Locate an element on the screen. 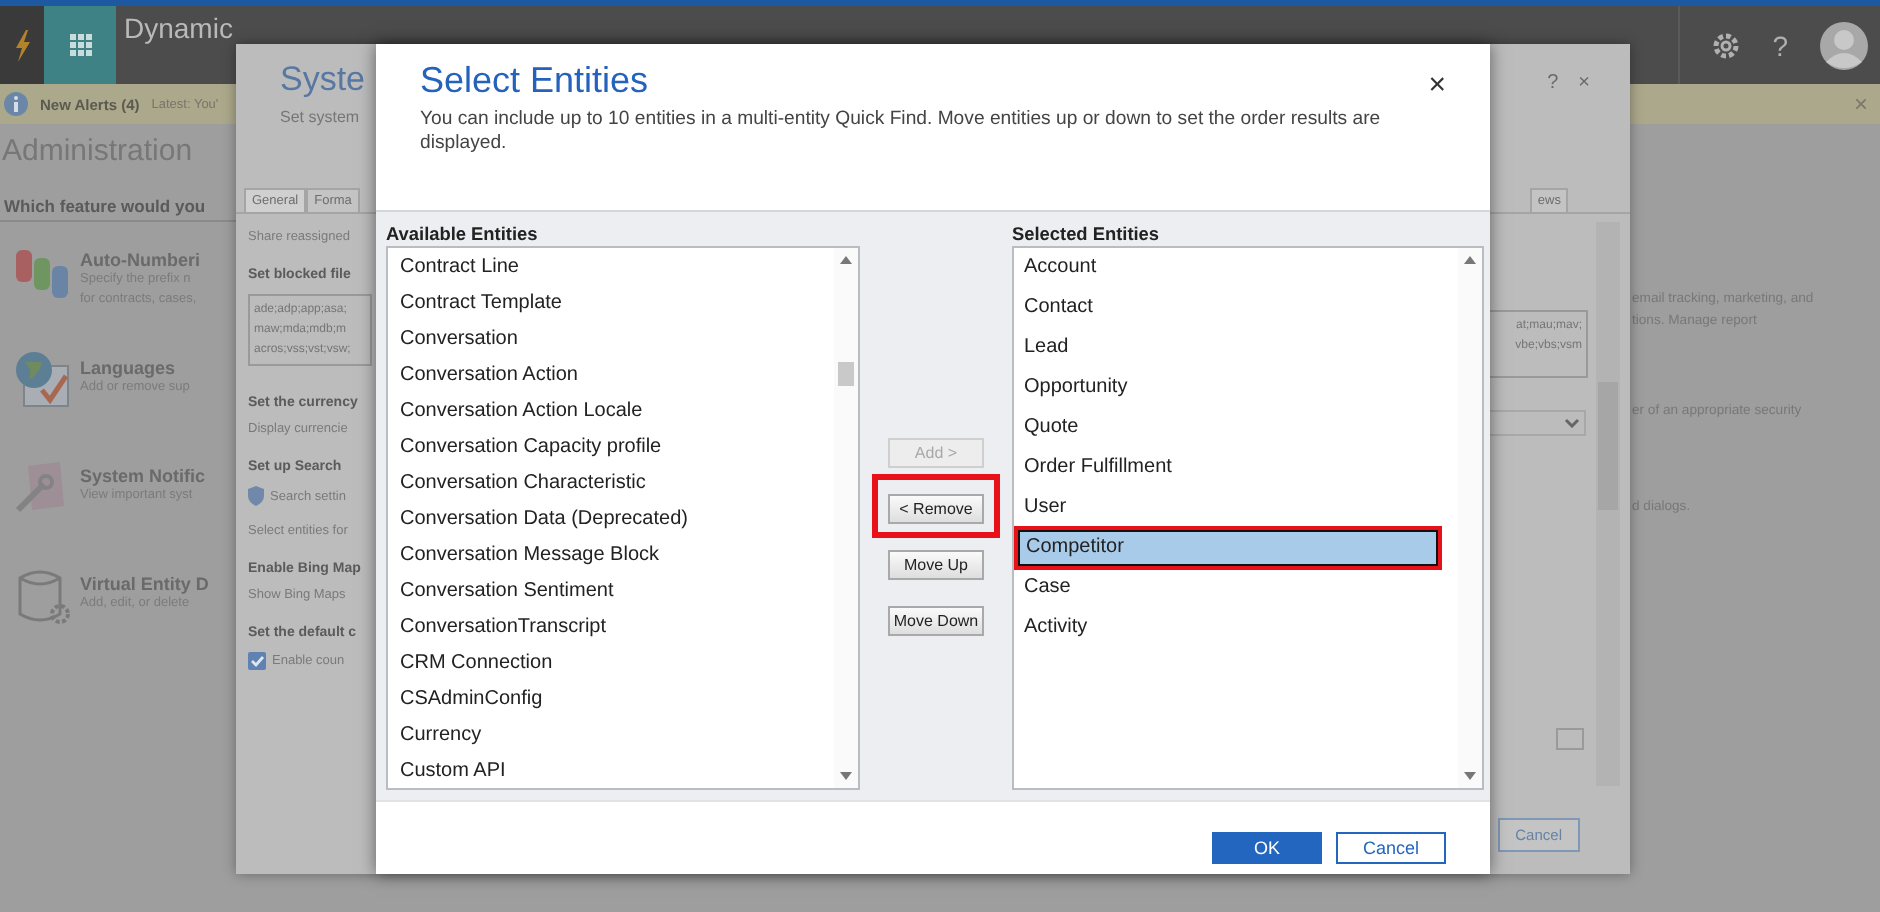  checkbox is located at coordinates (257, 661).